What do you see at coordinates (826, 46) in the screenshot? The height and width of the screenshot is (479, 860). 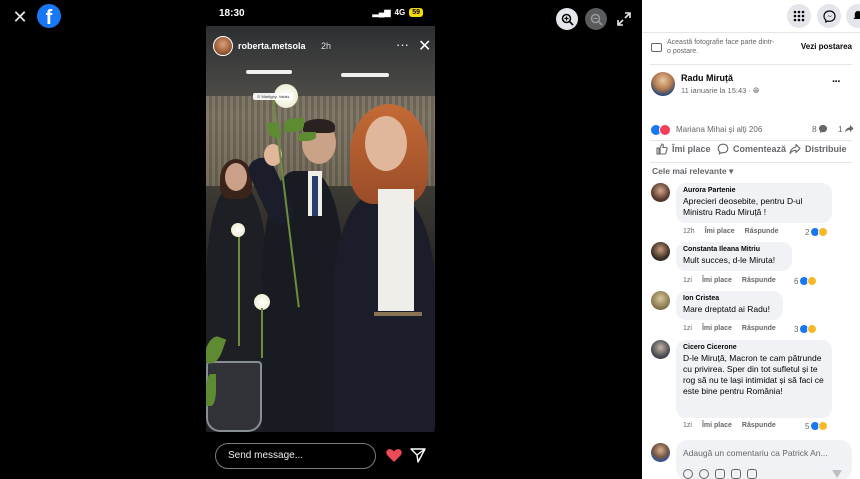 I see `view-post-link: Vezi postarea` at bounding box center [826, 46].